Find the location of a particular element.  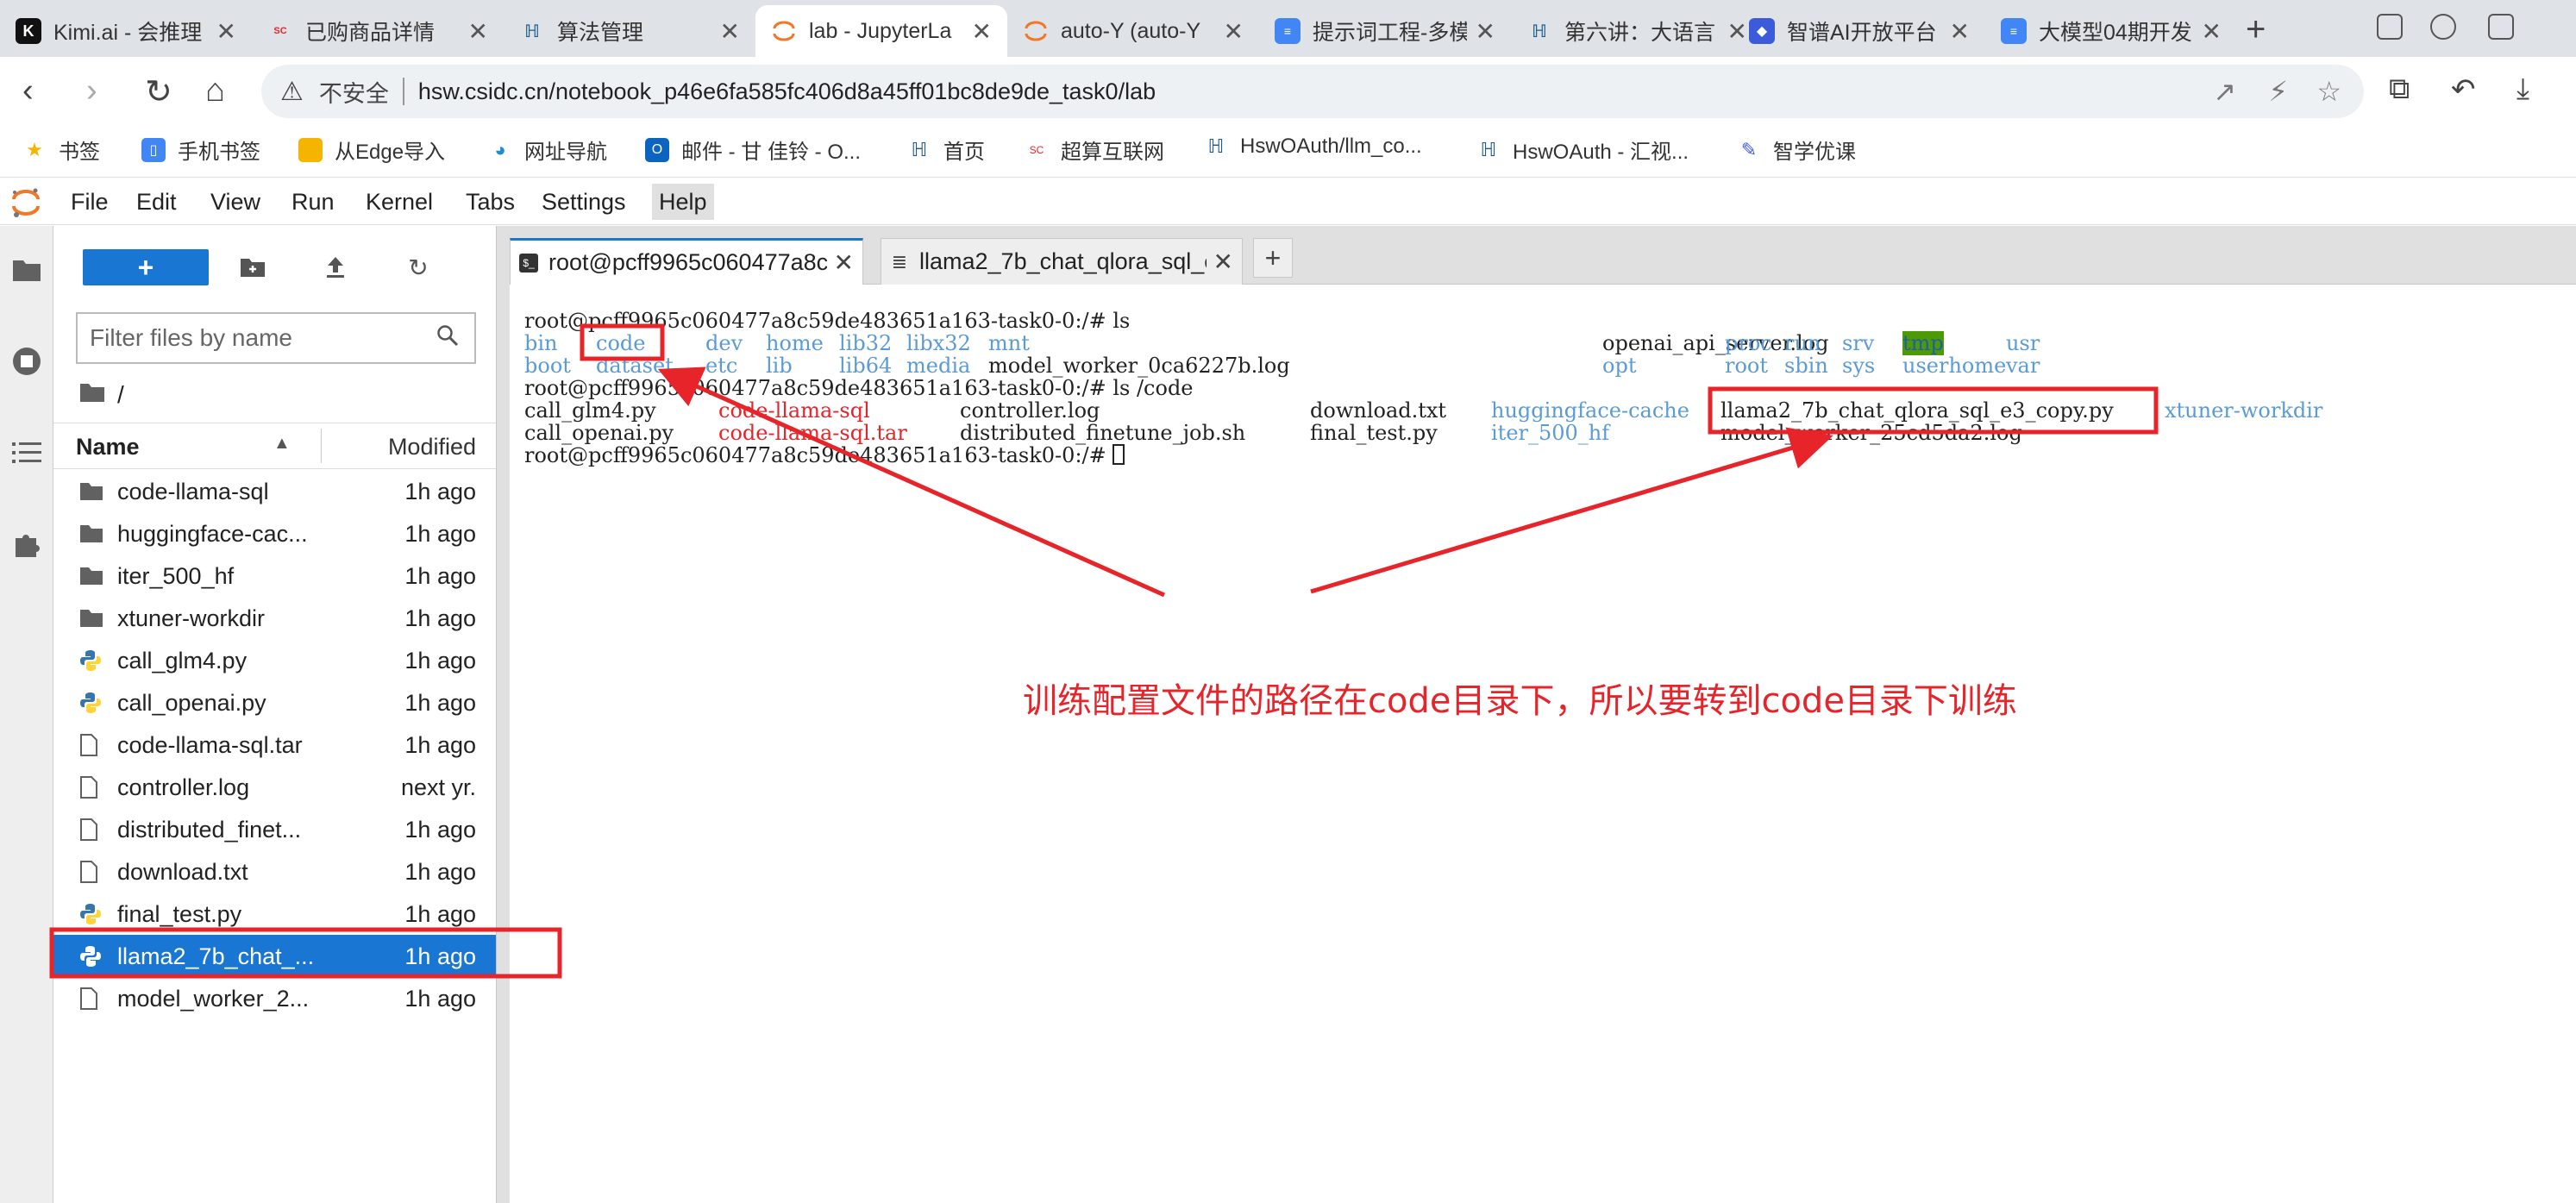

profile-icon is located at coordinates (2443, 27).